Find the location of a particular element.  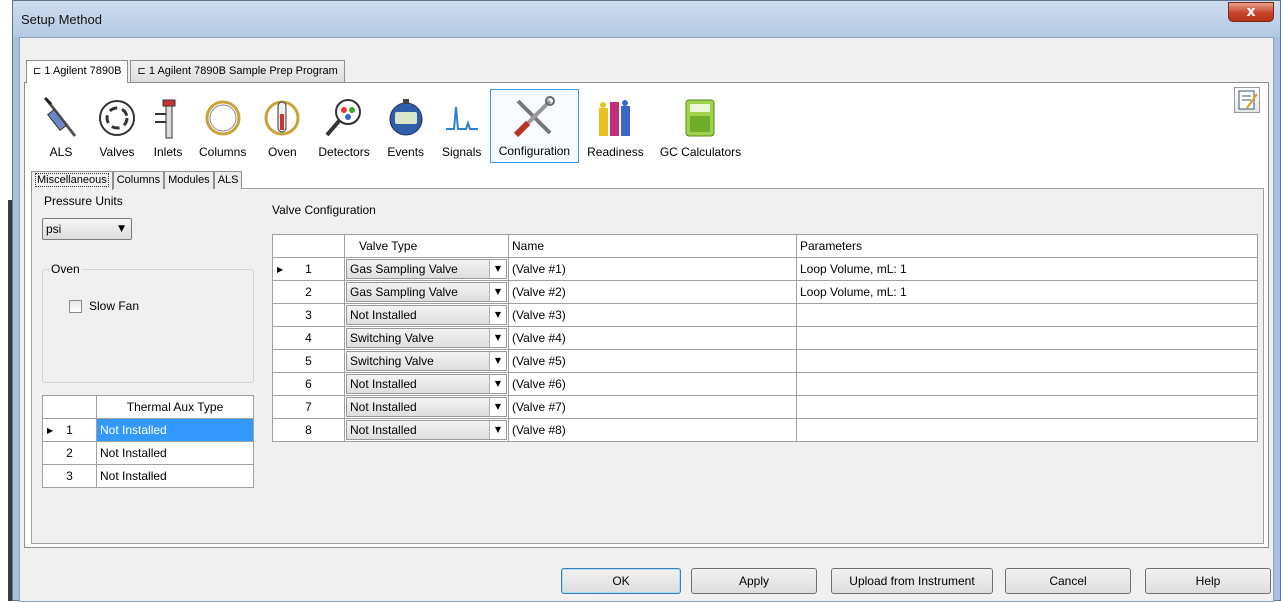

title-bar: Setup Method x is located at coordinates (646, 19).